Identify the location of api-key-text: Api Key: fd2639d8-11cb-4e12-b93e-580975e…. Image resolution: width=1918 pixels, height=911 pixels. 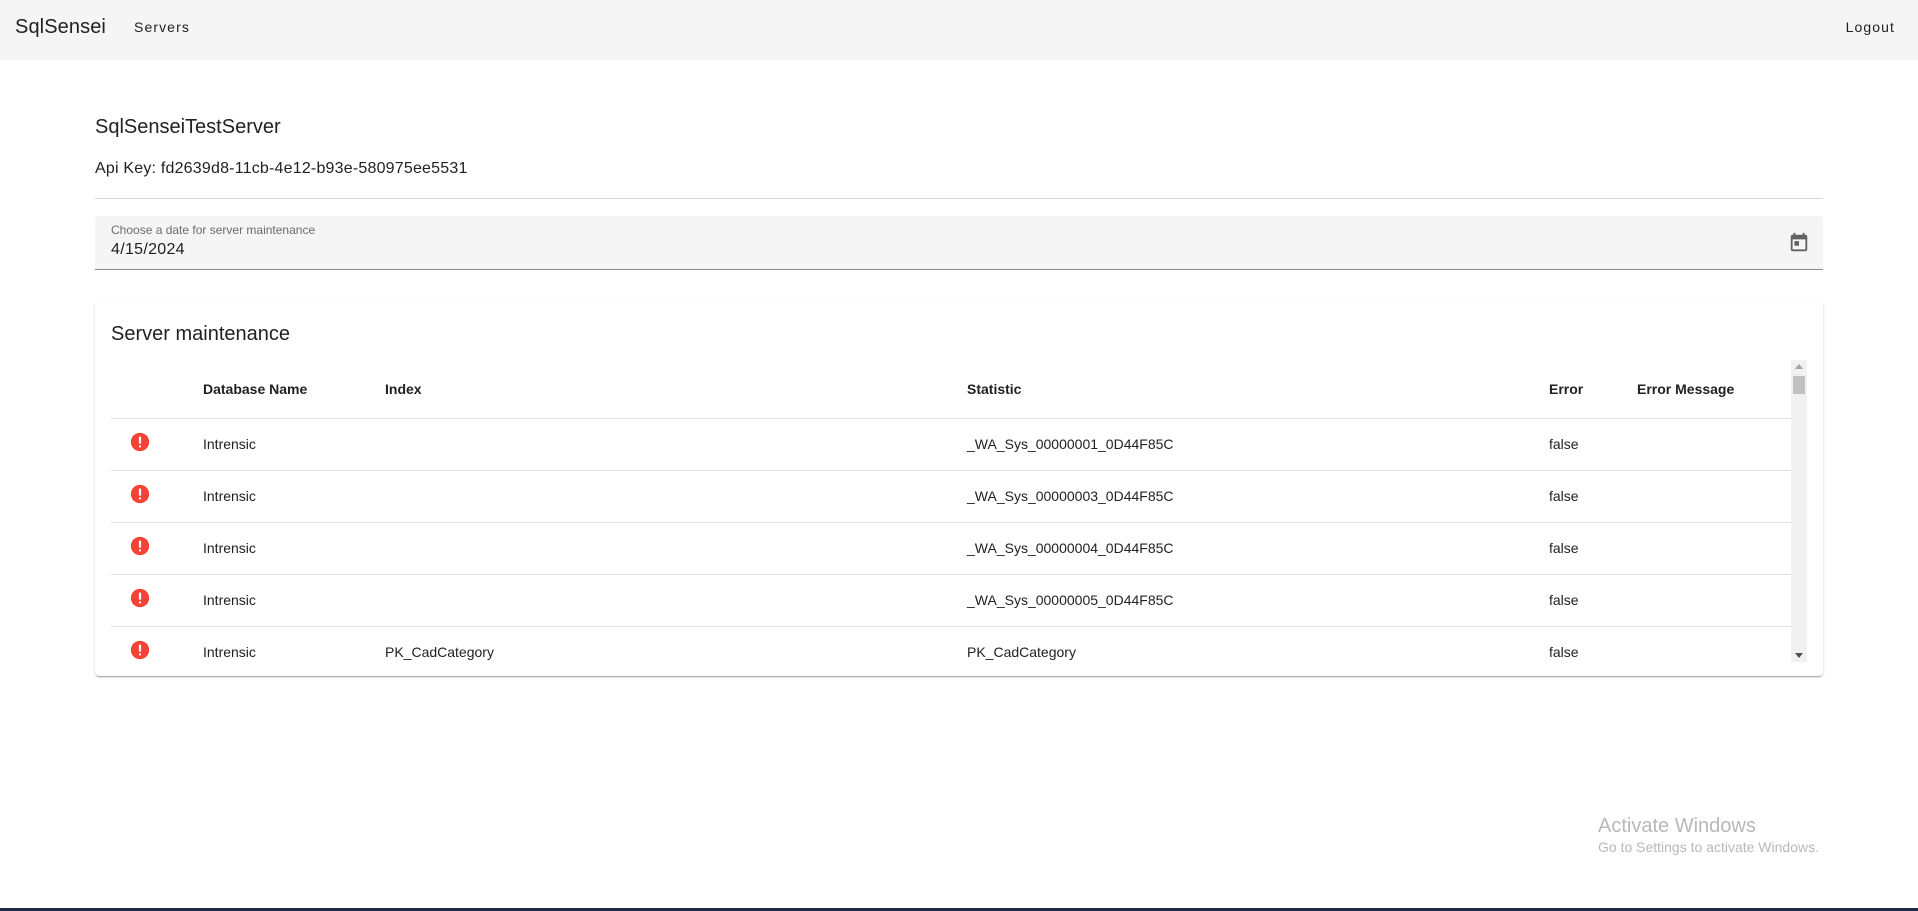
(281, 168).